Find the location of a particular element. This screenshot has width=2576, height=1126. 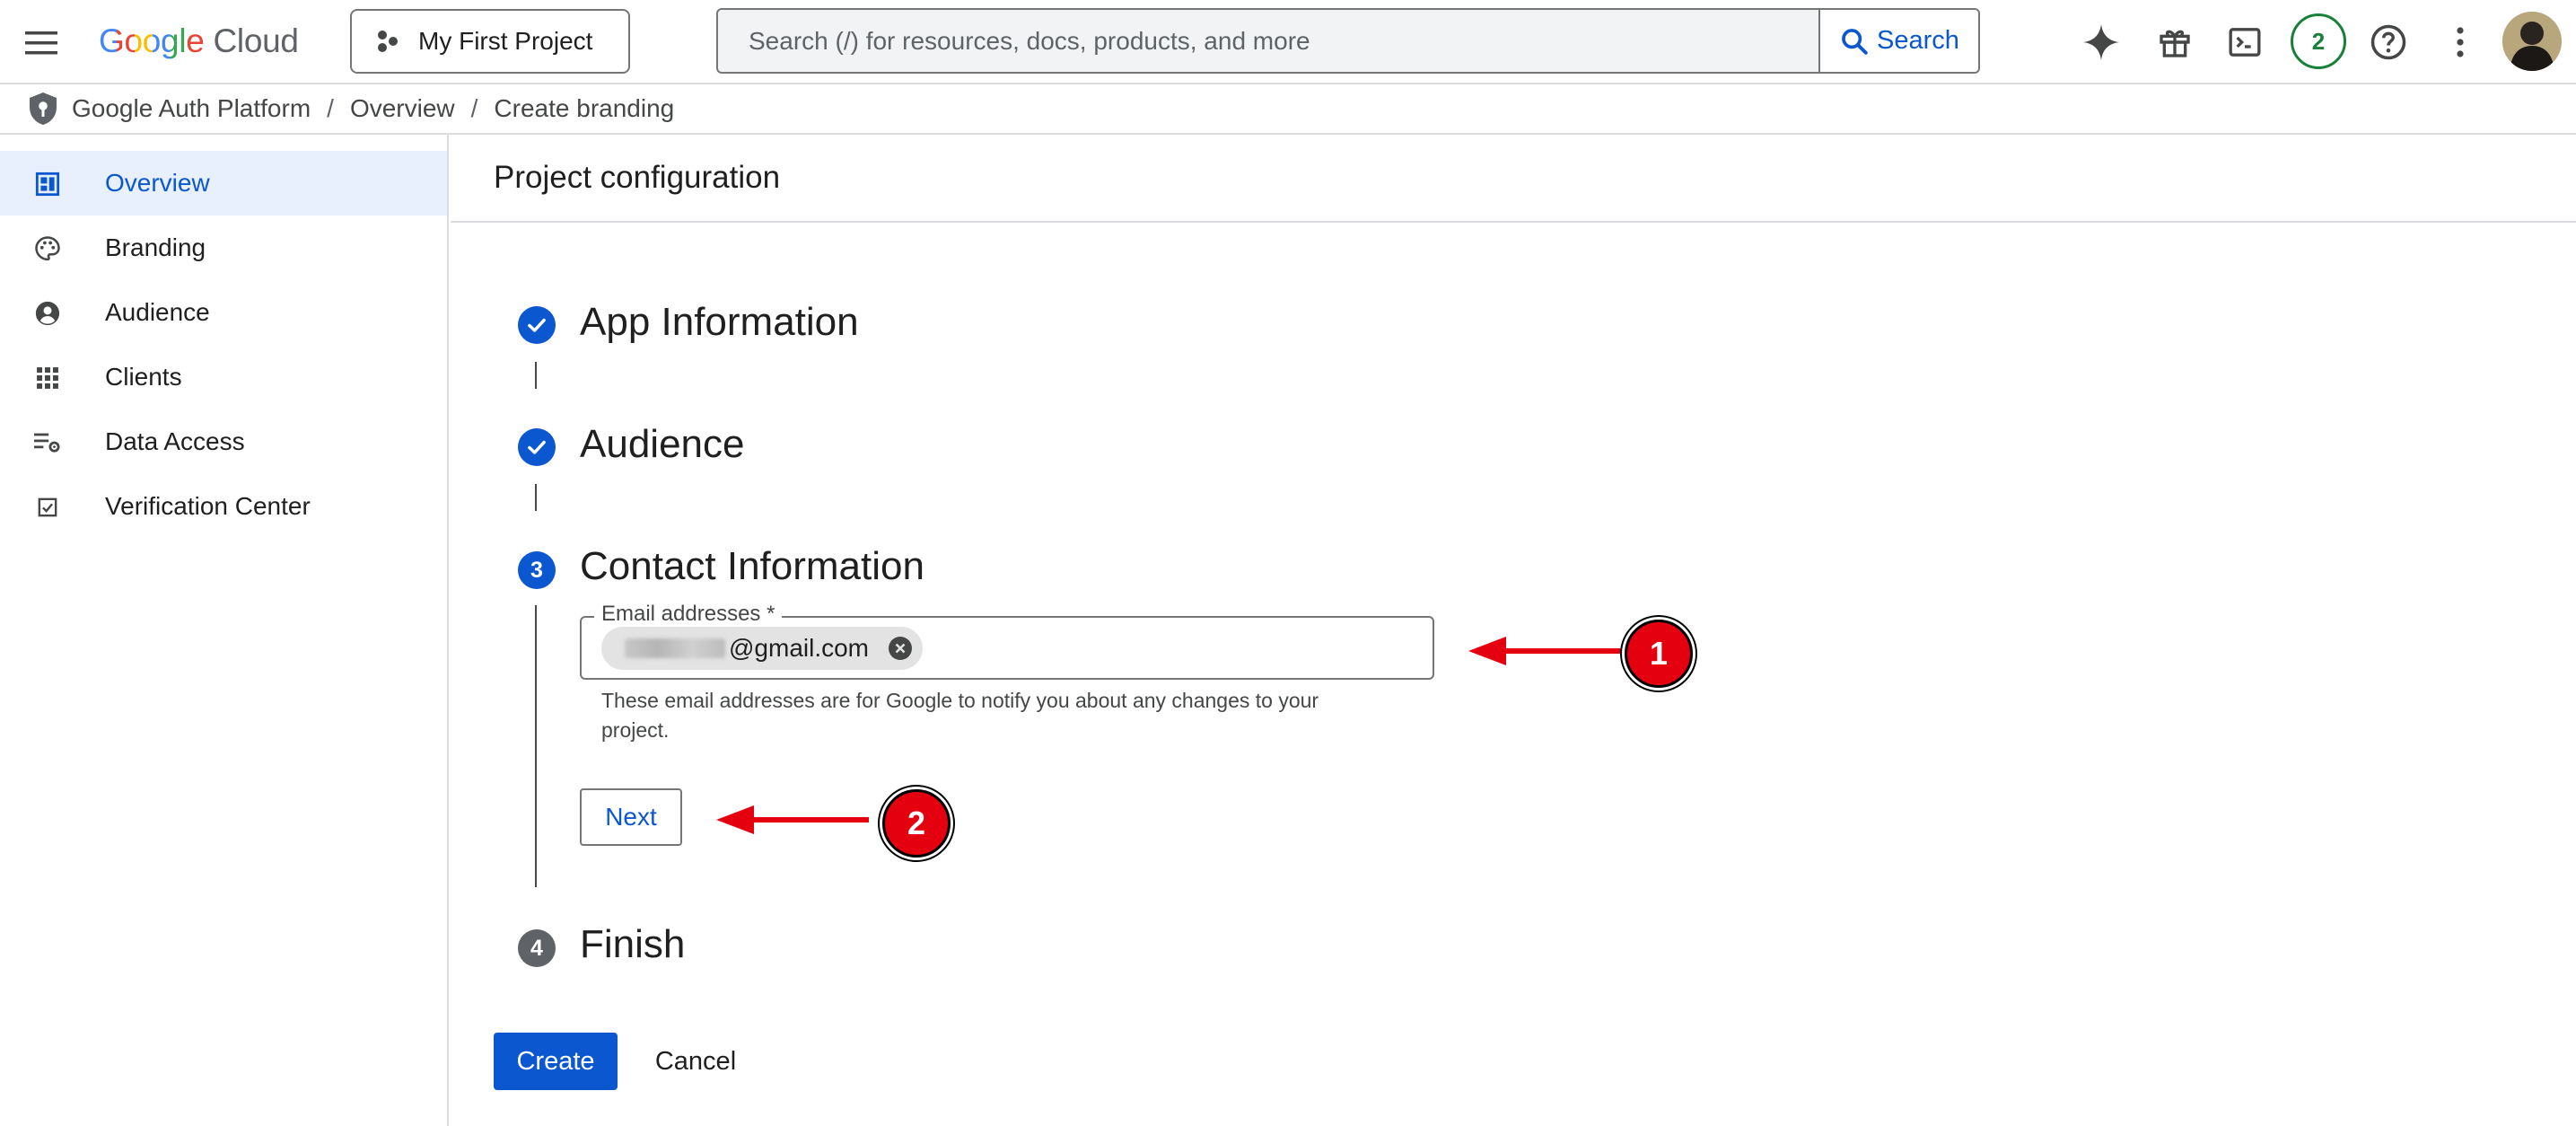

auth-platform-shield-icon is located at coordinates (43, 109).